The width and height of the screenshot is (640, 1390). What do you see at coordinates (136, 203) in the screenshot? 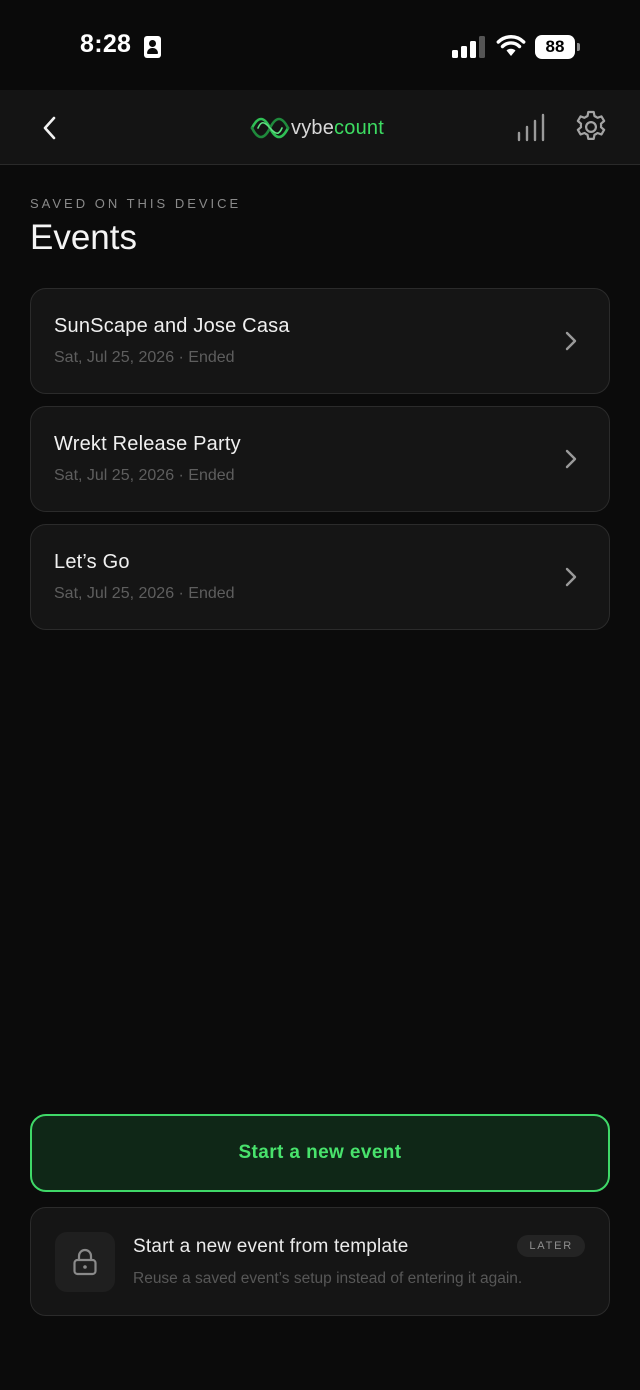
I see `section-eyebrow: SAVED ON THIS DEVICE` at bounding box center [136, 203].